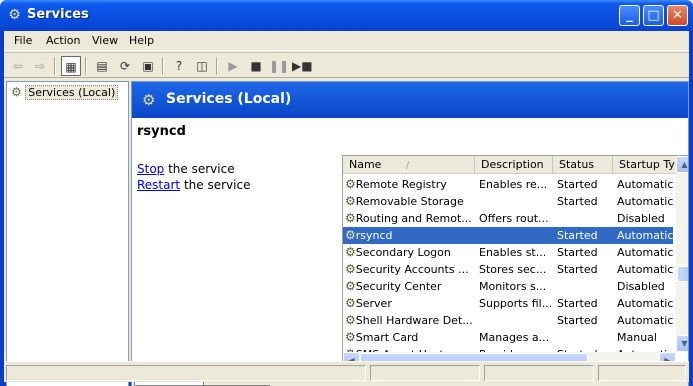 The width and height of the screenshot is (693, 386). Describe the element at coordinates (682, 343) in the screenshot. I see `scroll-down-icon: ▼` at that location.